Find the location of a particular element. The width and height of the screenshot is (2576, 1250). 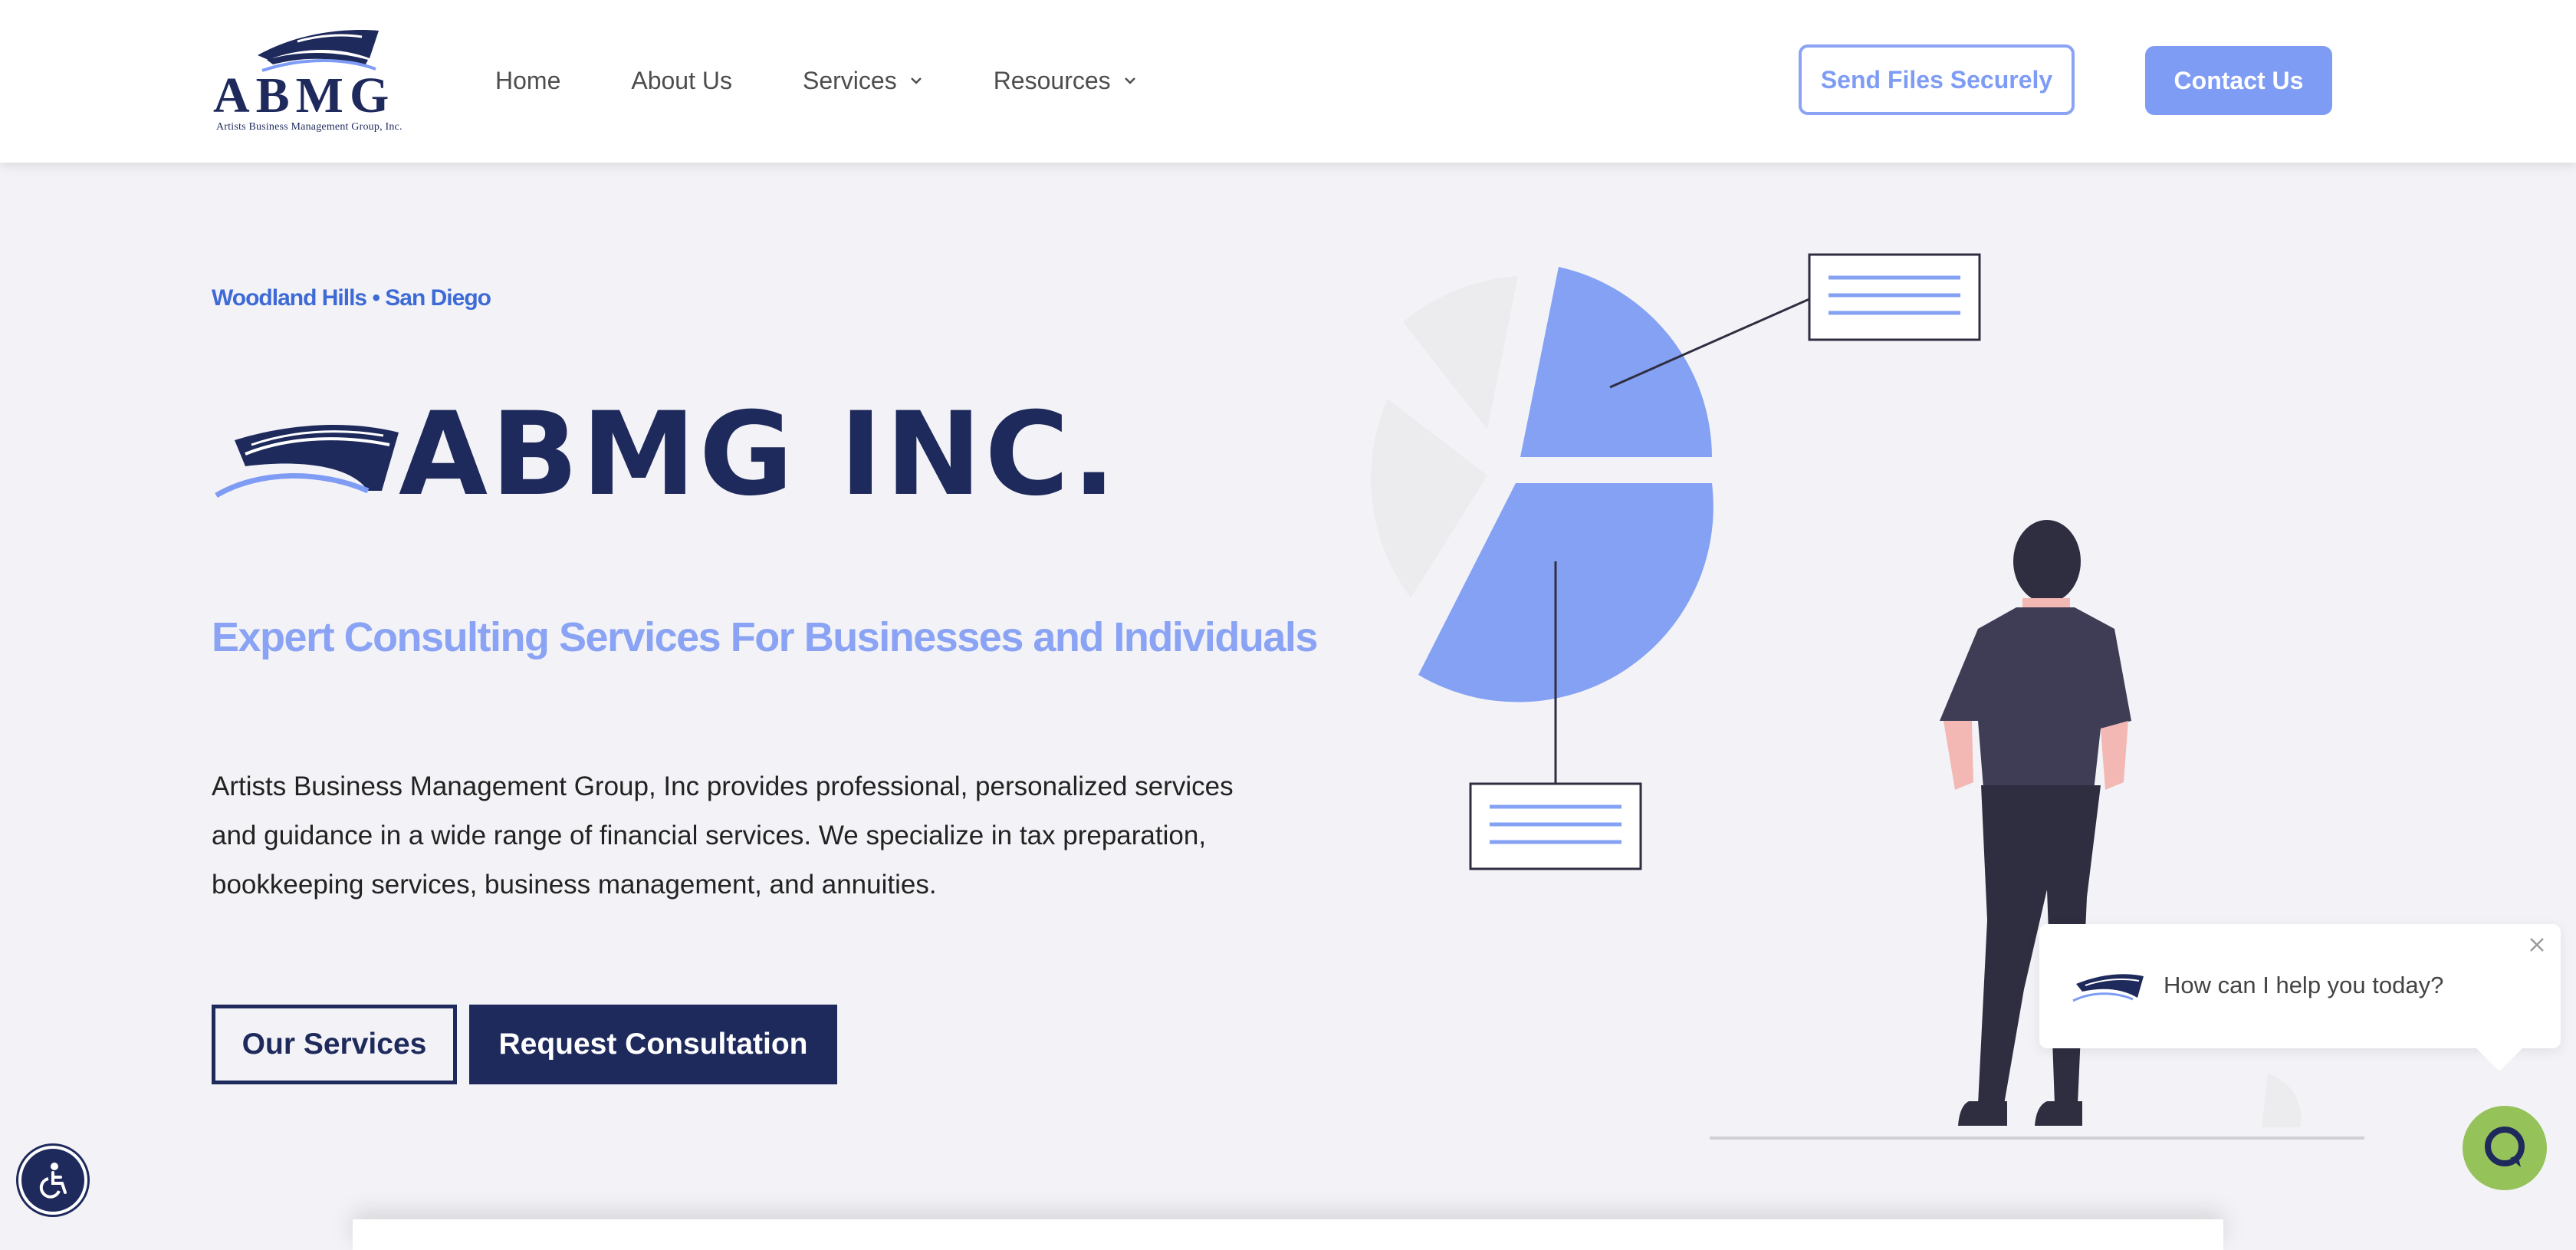

next-section-edge is located at coordinates (1288, 1234).